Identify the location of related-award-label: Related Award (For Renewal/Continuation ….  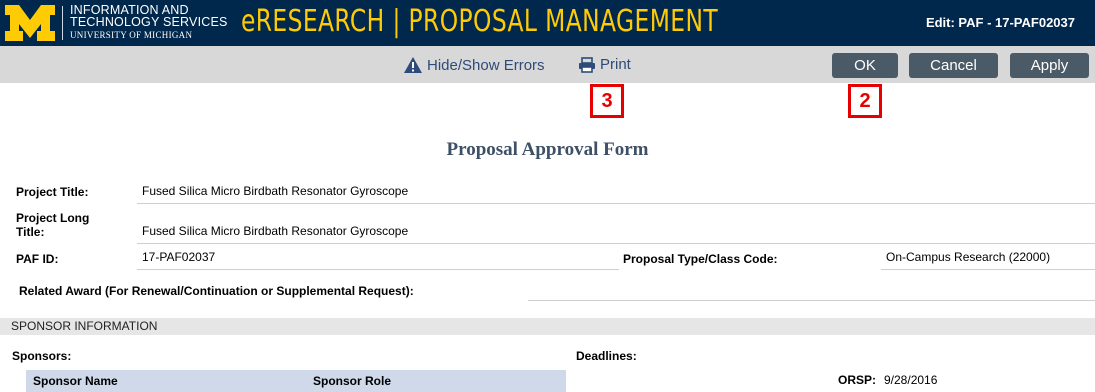
(216, 291).